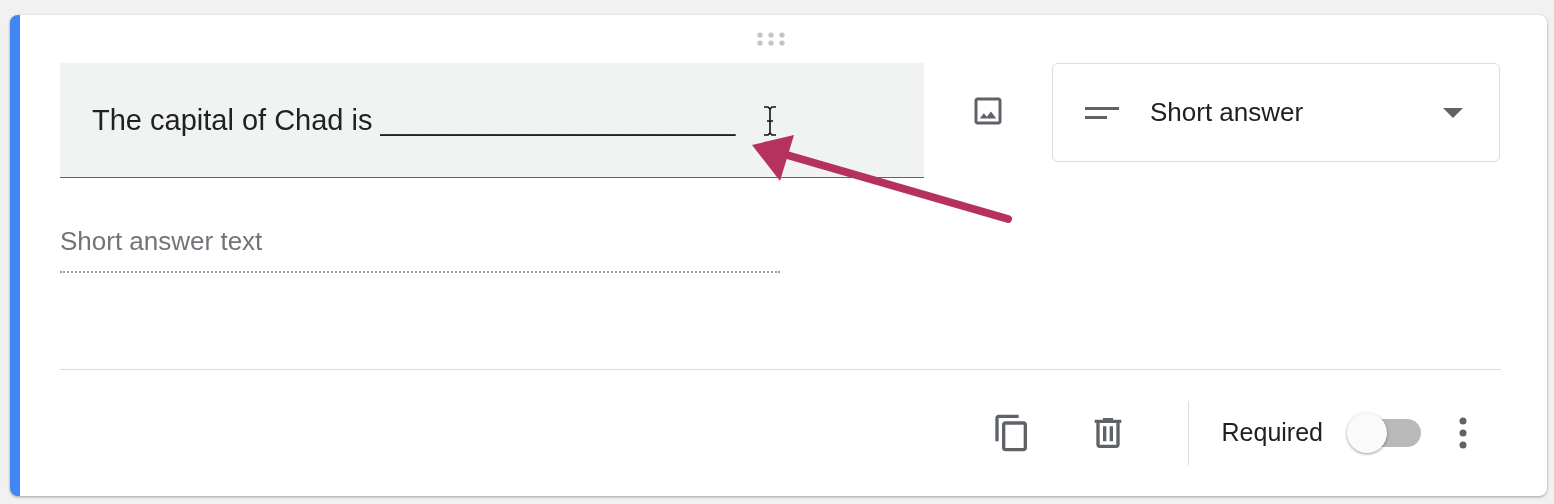 The height and width of the screenshot is (504, 1554). What do you see at coordinates (492, 121) in the screenshot?
I see `question-title-field: The capital of Chad is ______________________` at bounding box center [492, 121].